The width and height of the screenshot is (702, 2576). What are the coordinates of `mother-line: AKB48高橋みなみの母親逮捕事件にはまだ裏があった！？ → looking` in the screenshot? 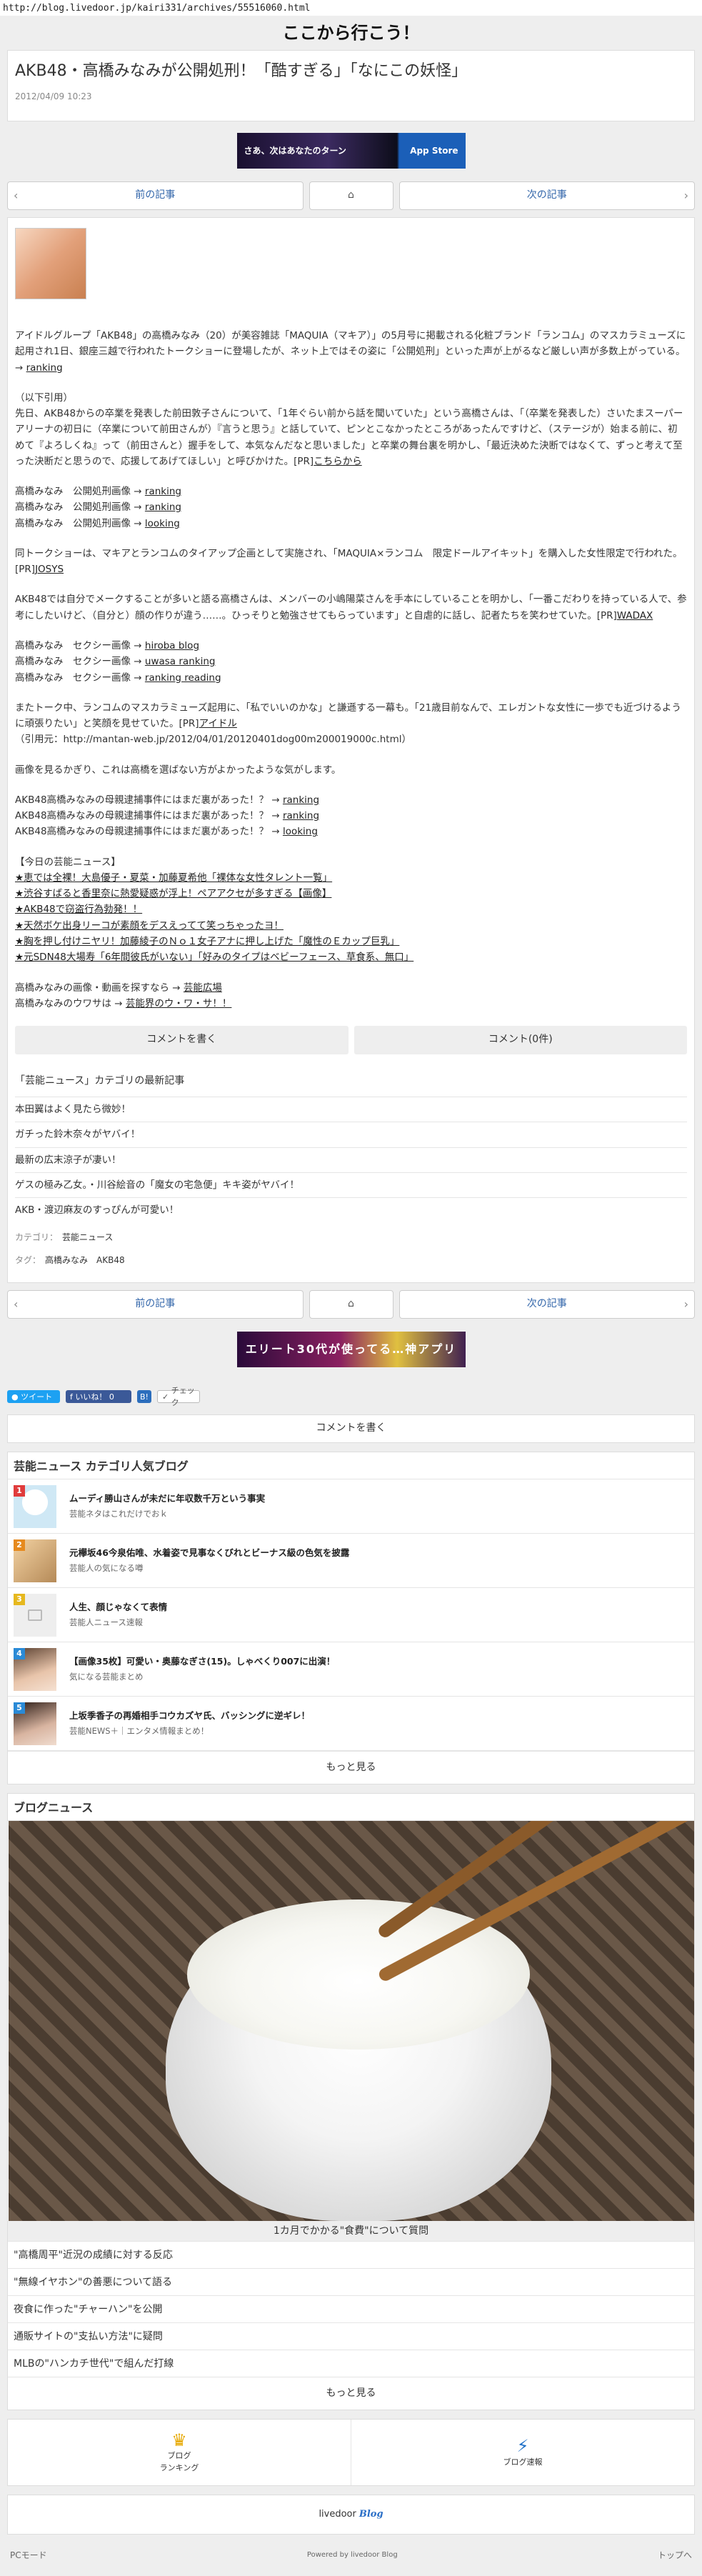 It's located at (166, 832).